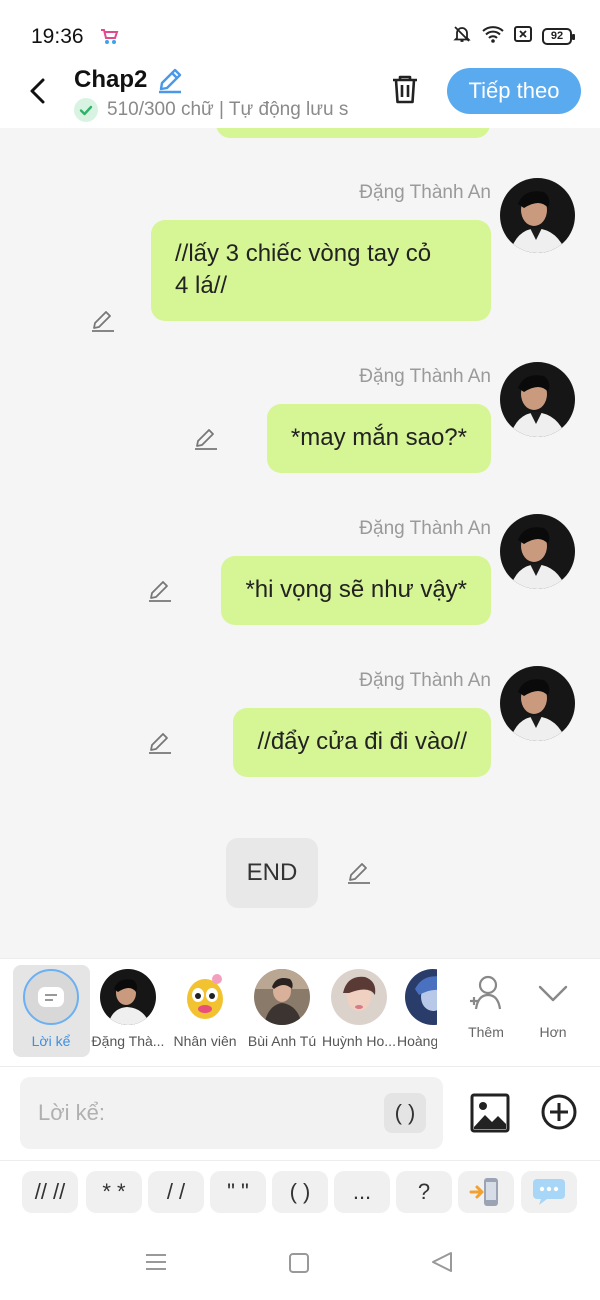  I want to click on symbol-parentheses-button: ( ), so click(300, 1192).